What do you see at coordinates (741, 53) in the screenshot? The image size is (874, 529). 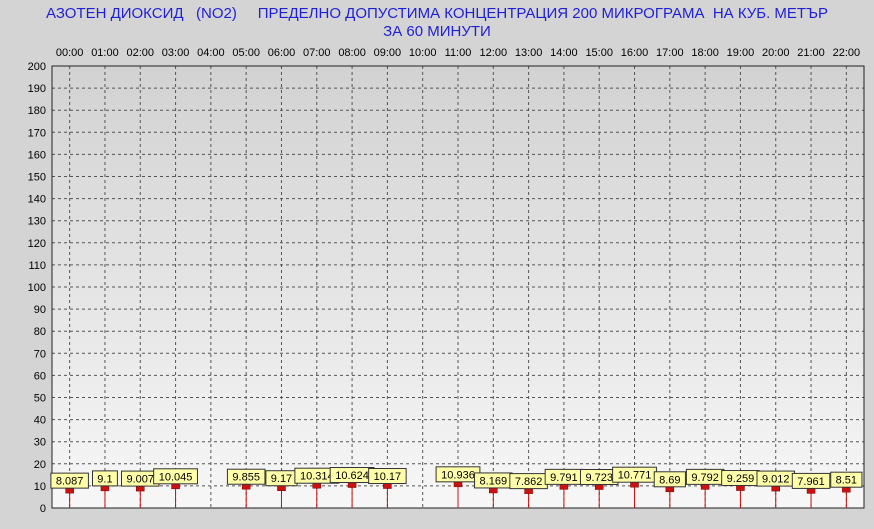 I see `x-tick-label: 19:00` at bounding box center [741, 53].